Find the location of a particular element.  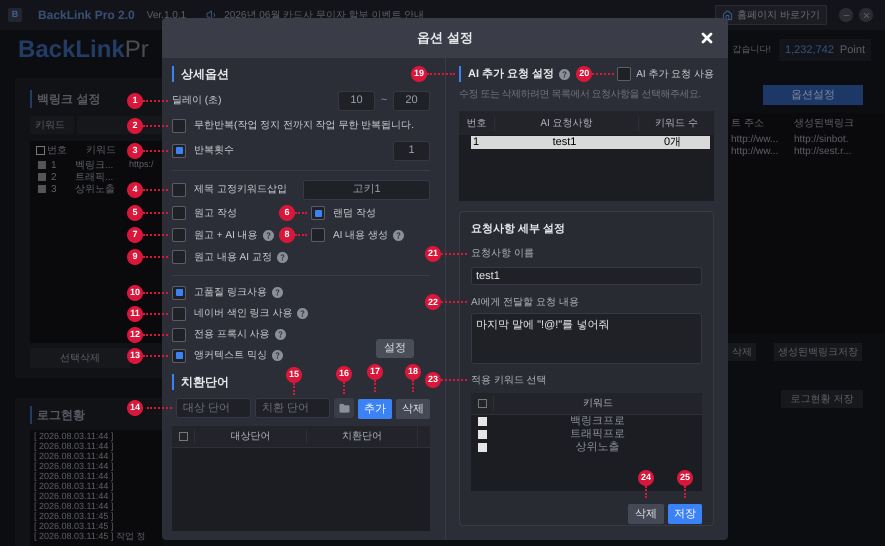

app-version: Ver.1.0.1 is located at coordinates (166, 15).